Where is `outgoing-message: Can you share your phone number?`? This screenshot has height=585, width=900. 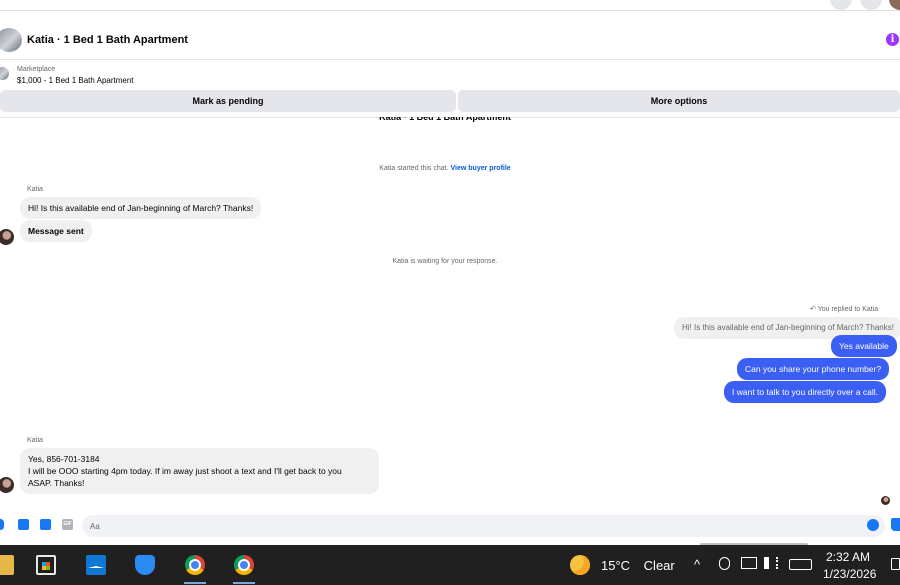
outgoing-message: Can you share your phone number? is located at coordinates (813, 369).